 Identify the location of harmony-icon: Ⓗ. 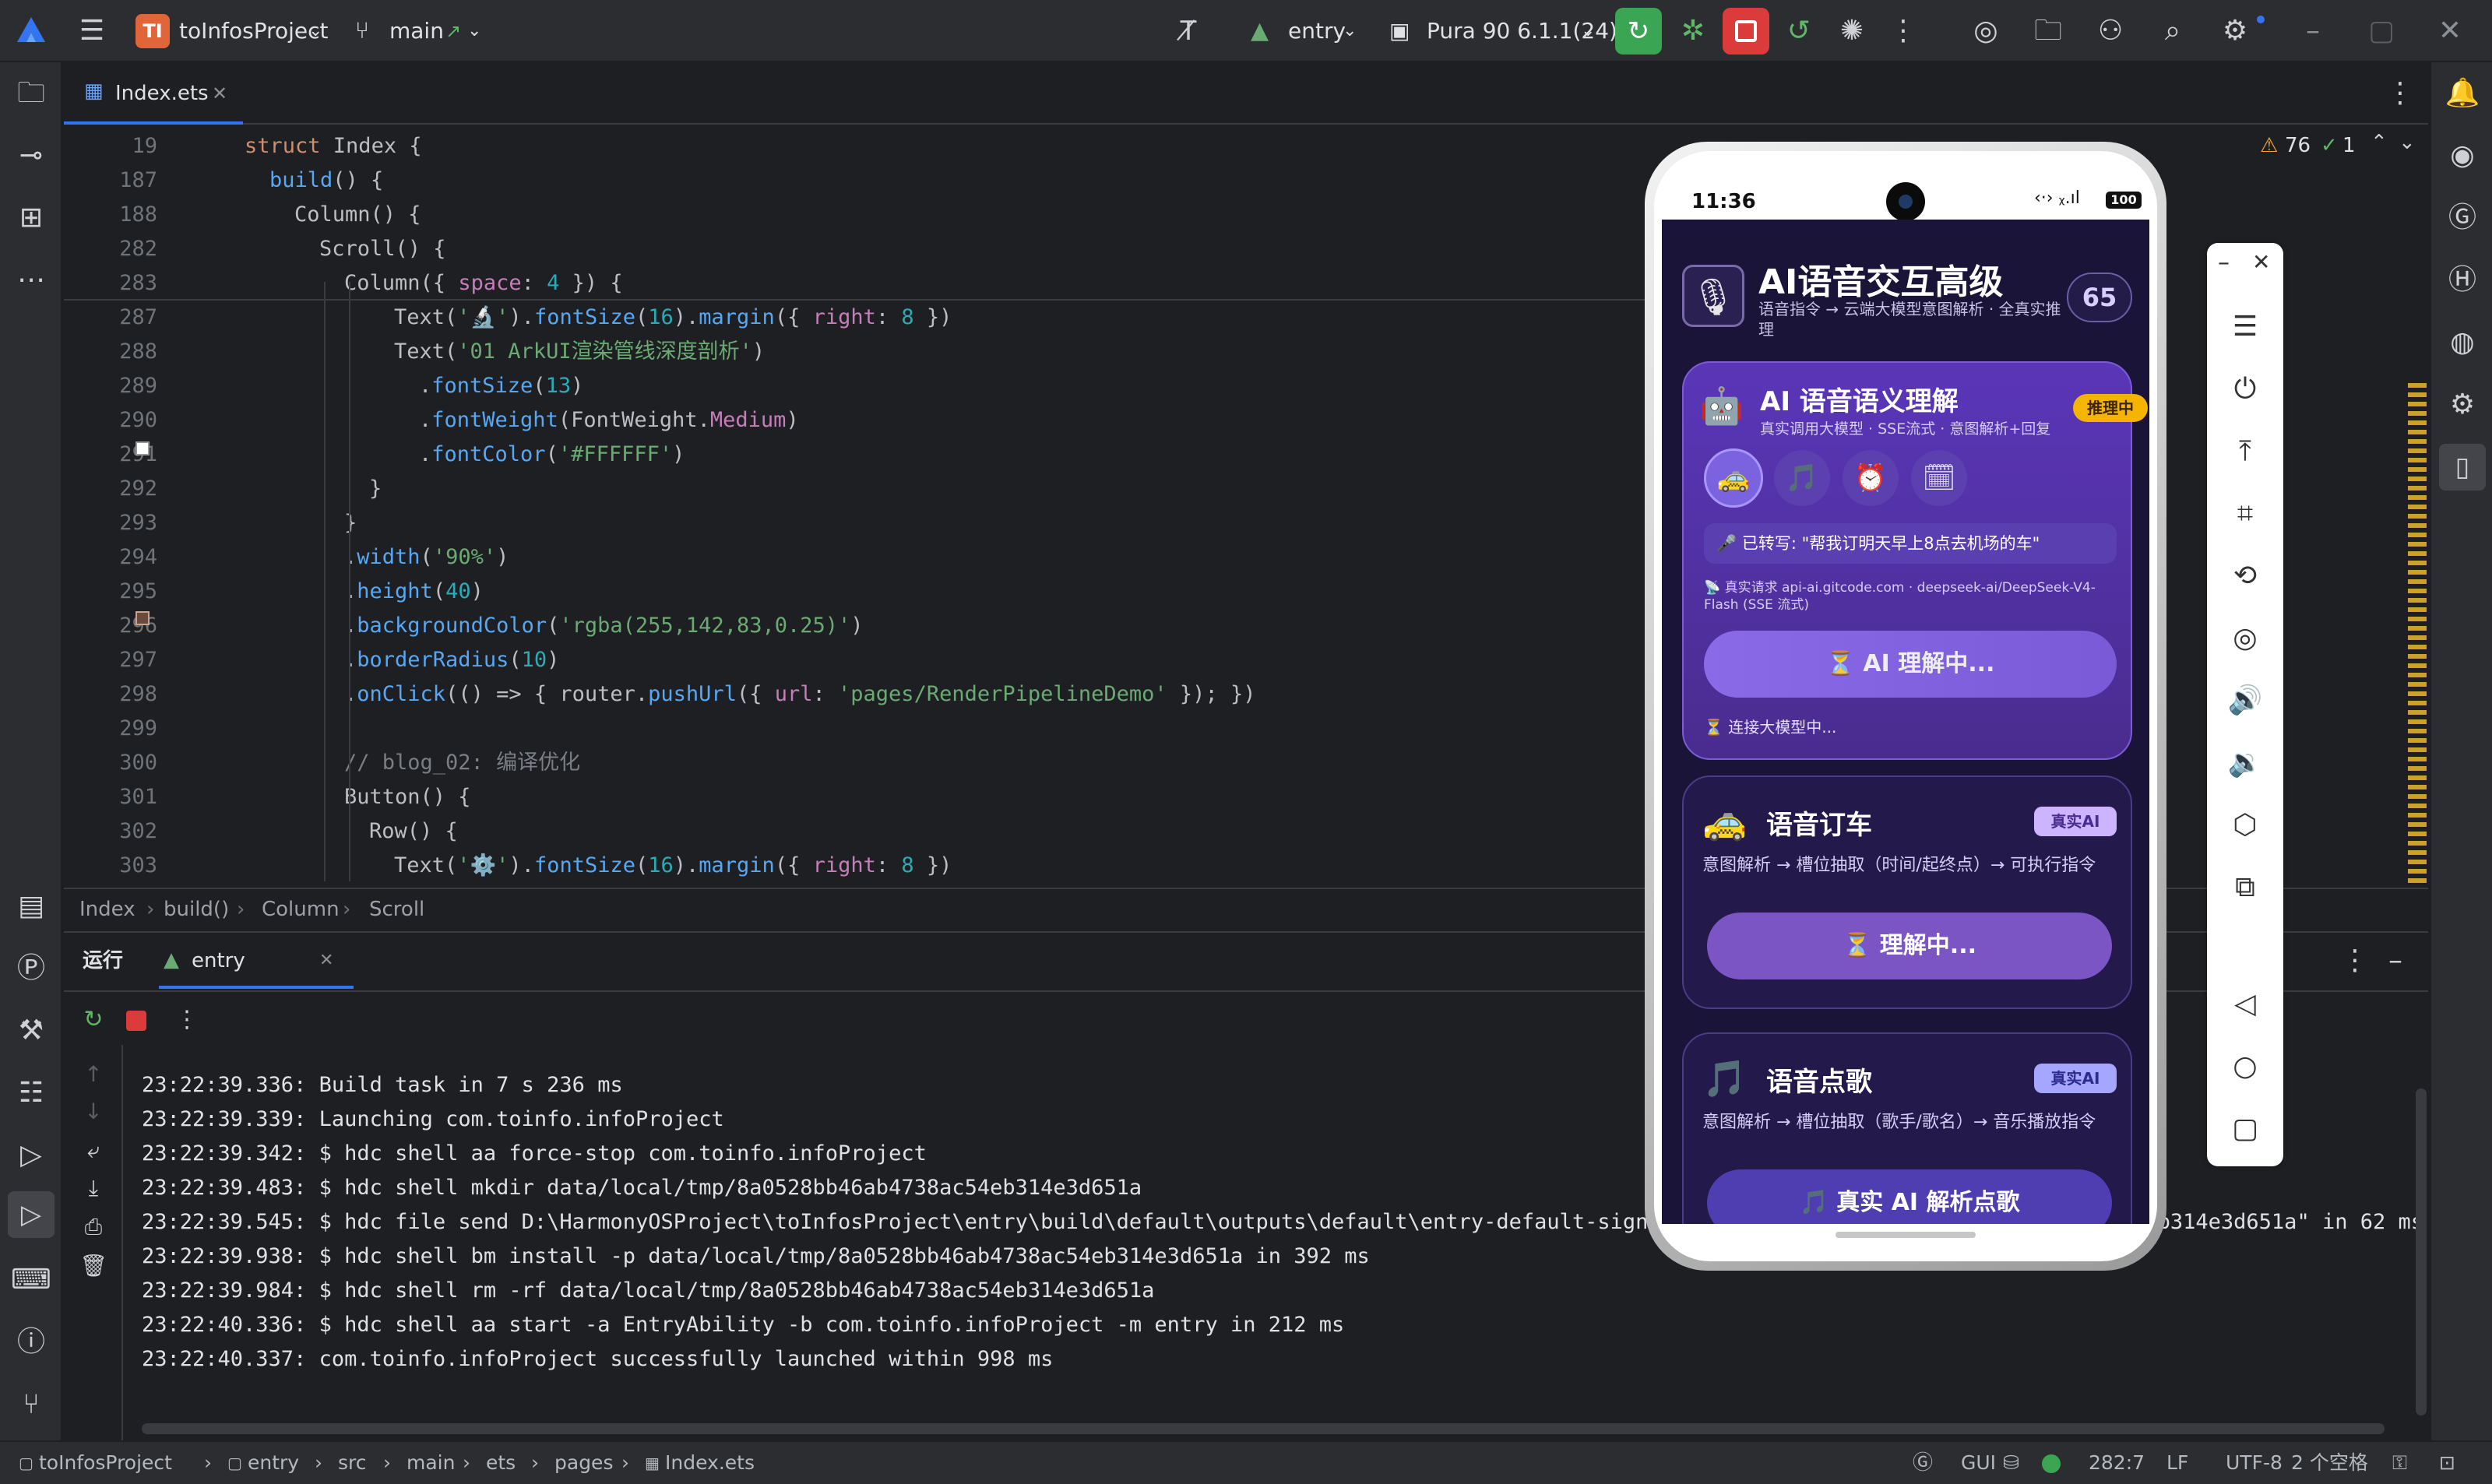
(2462, 281).